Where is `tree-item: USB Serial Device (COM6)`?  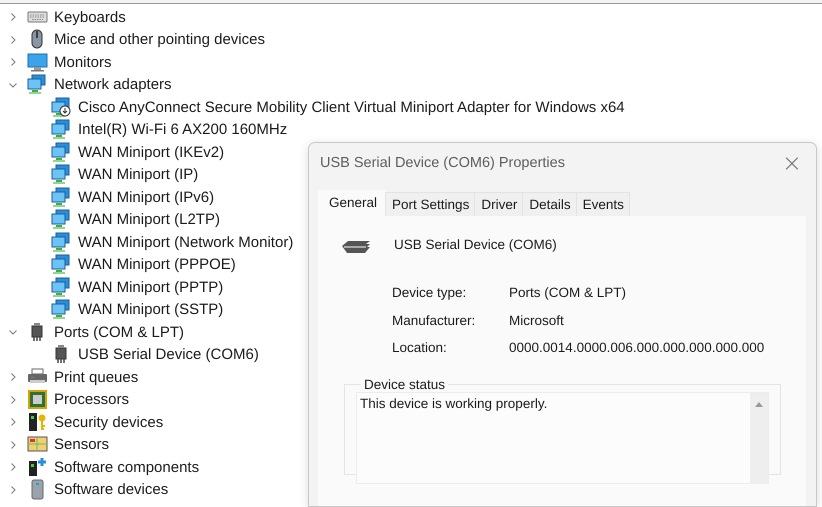
tree-item: USB Serial Device (COM6) is located at coordinates (168, 355).